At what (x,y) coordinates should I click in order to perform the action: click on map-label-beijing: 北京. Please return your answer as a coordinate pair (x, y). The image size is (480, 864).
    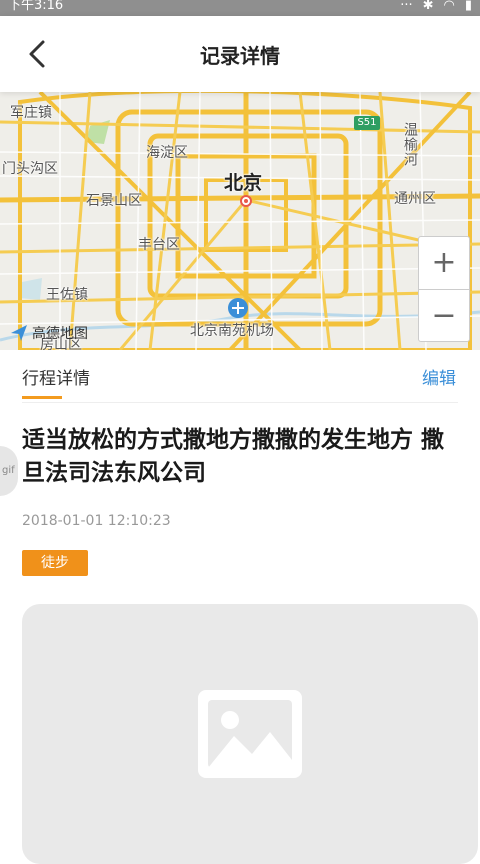
    Looking at the image, I should click on (243, 183).